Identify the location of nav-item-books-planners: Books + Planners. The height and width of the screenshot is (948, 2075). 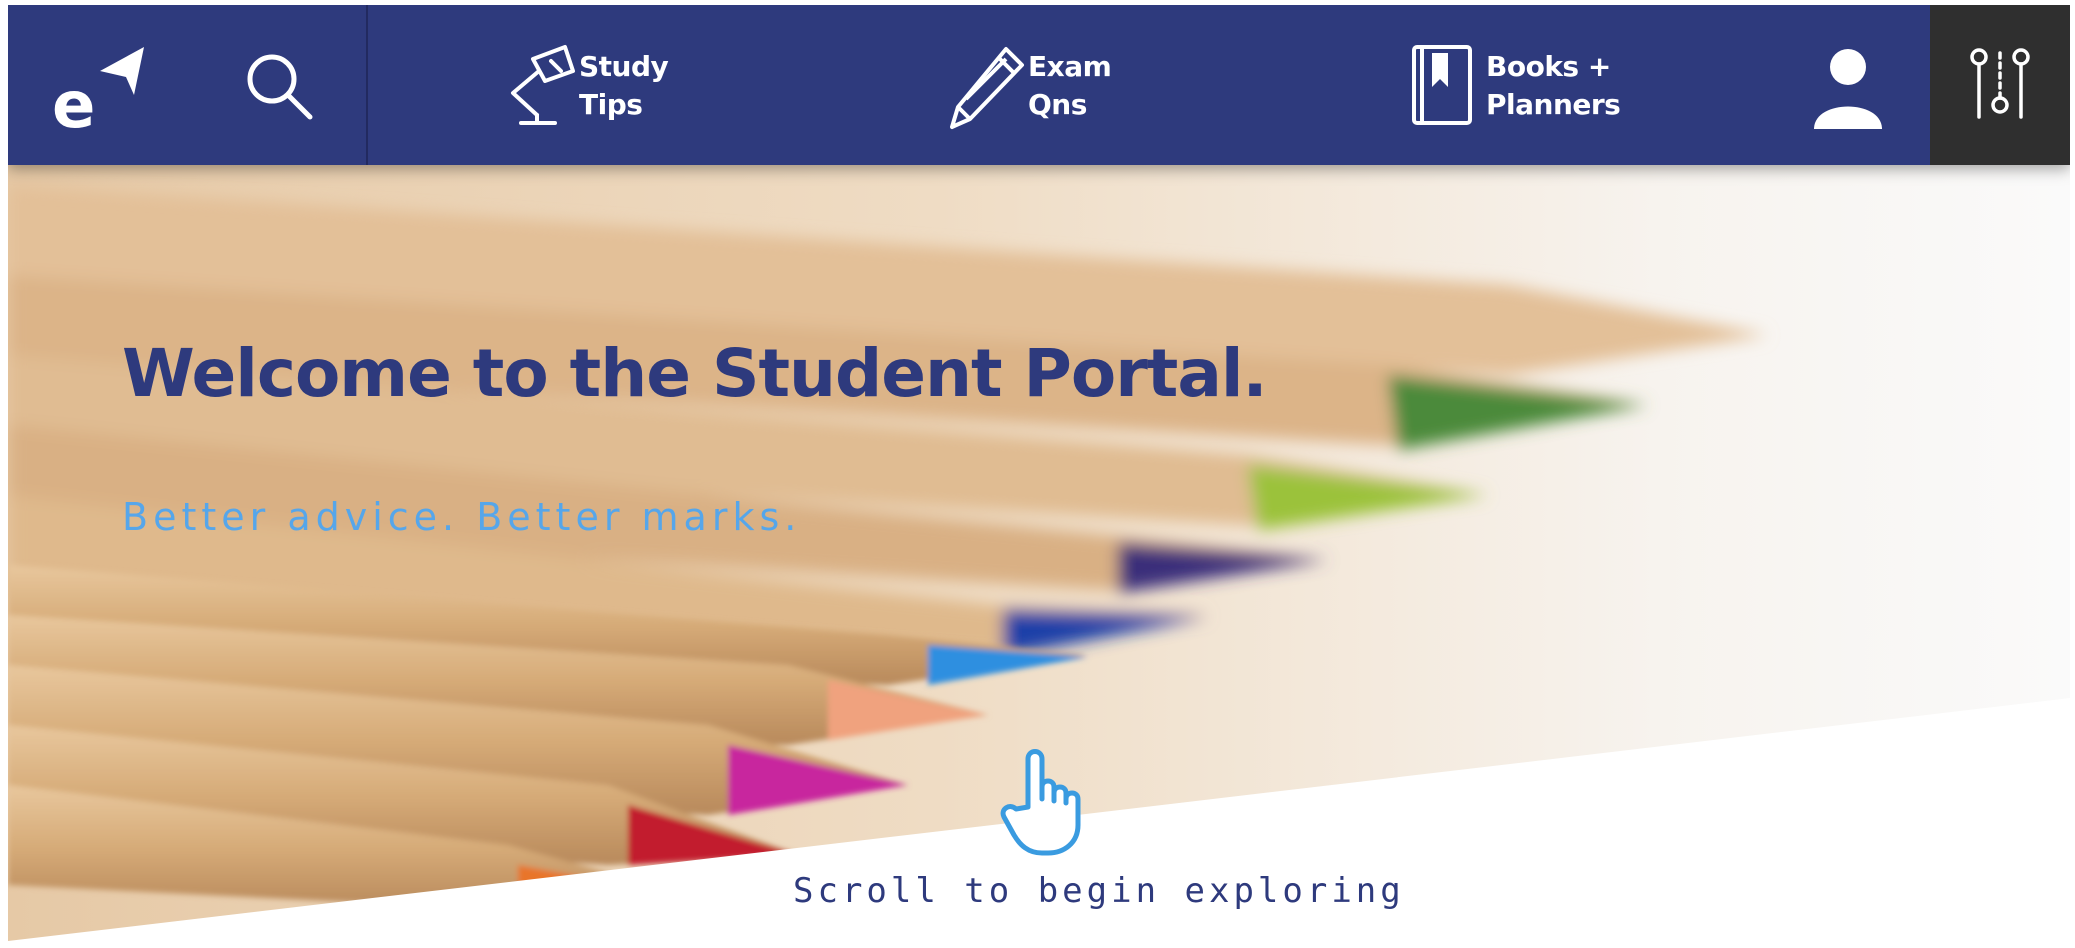
(1514, 86).